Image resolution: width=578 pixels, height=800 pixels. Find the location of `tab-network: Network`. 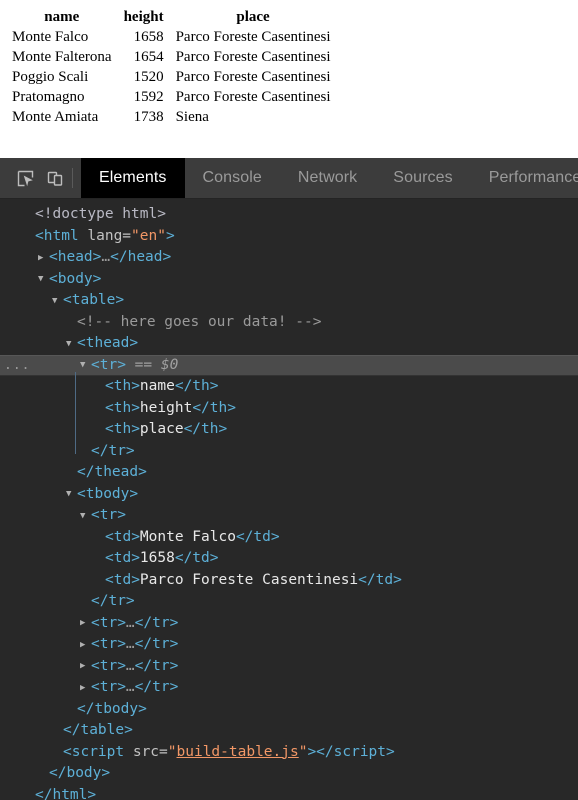

tab-network: Network is located at coordinates (327, 178).